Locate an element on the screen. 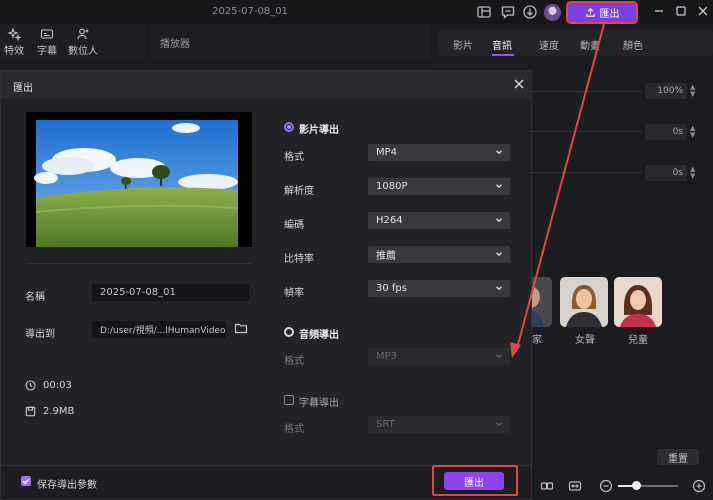  audio-format-value: MP3 is located at coordinates (387, 356).